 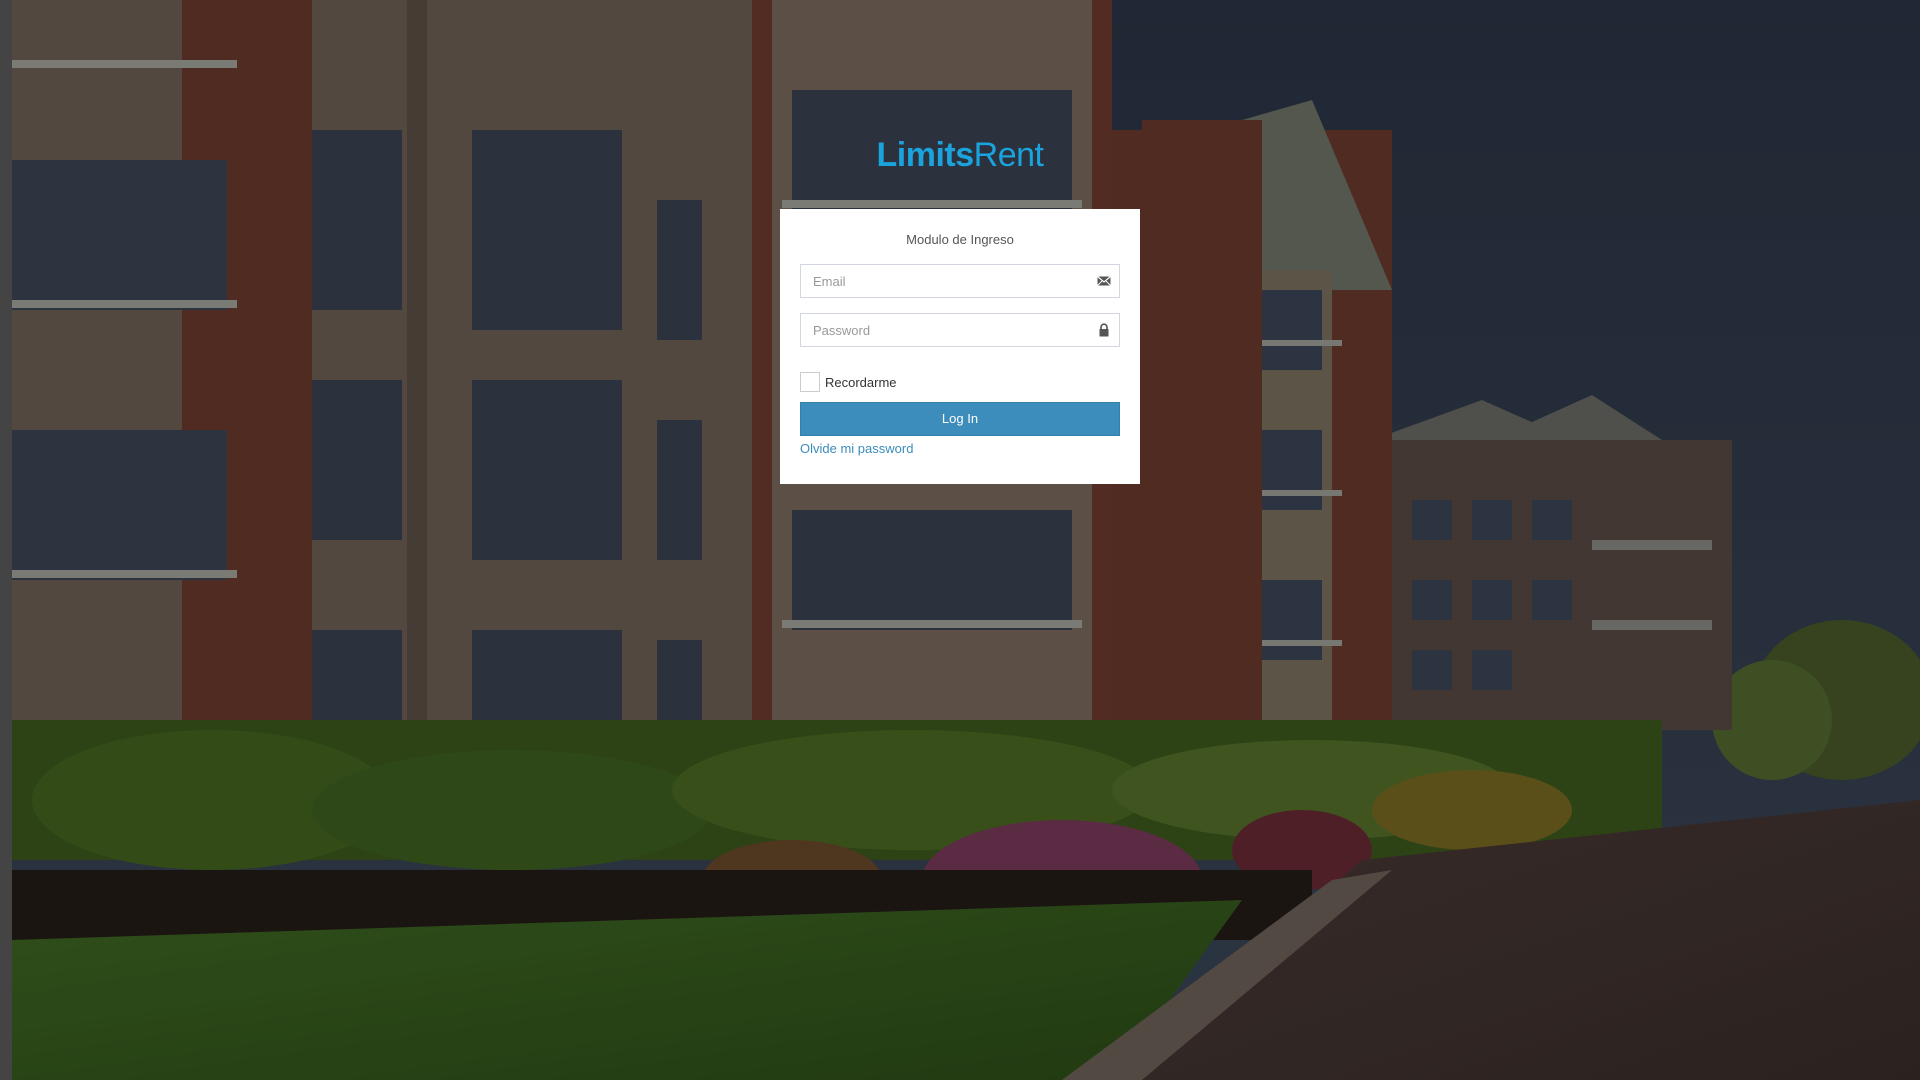 What do you see at coordinates (960, 239) in the screenshot?
I see `login-box-title: Modulo de Ingreso` at bounding box center [960, 239].